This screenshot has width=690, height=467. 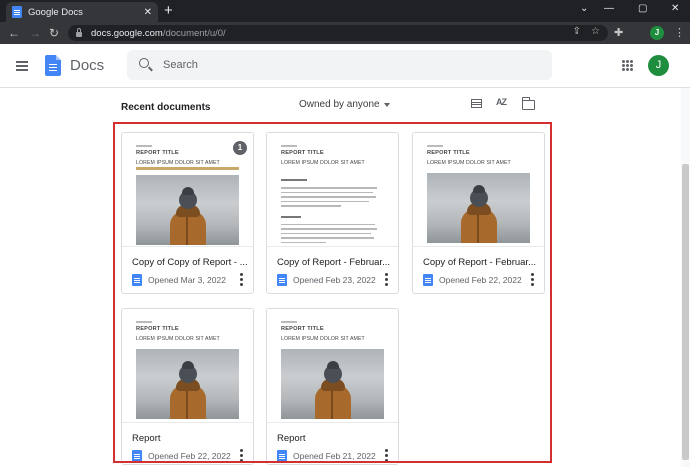 I want to click on chevron-down-icon, so click(x=386, y=104).